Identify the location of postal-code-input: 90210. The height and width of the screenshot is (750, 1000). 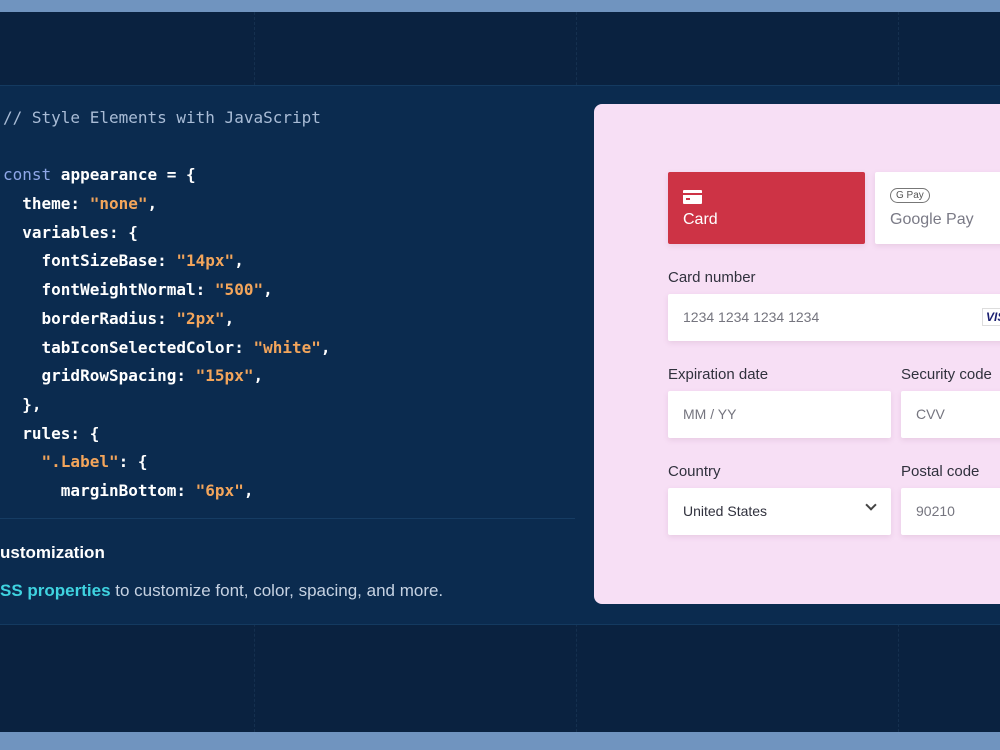
(950, 511).